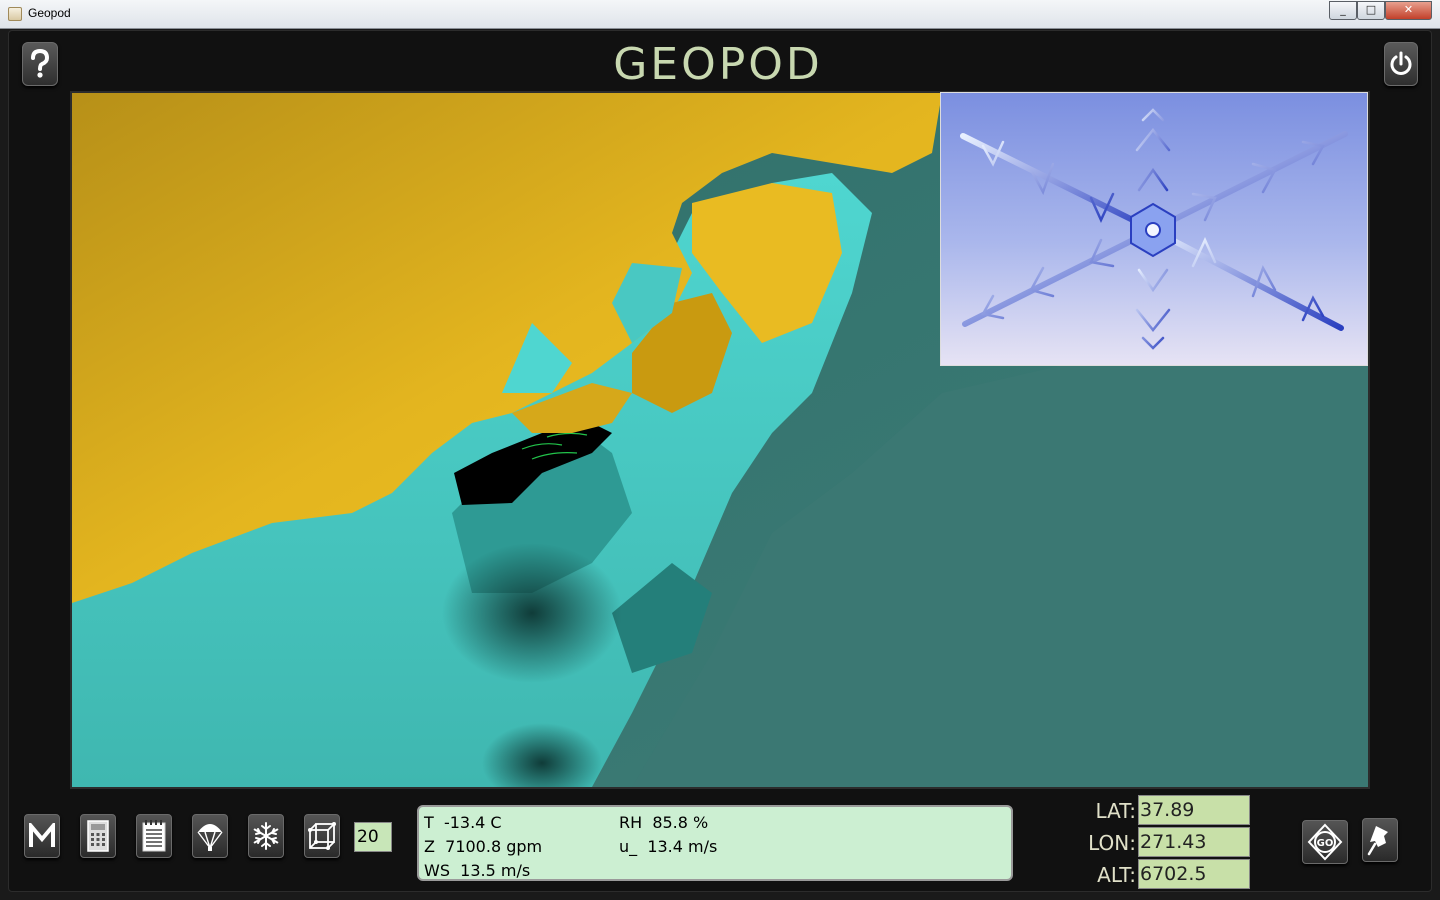 The height and width of the screenshot is (900, 1440). Describe the element at coordinates (477, 870) in the screenshot. I see `wind-speed-readout: WS 13.5 m/s` at that location.